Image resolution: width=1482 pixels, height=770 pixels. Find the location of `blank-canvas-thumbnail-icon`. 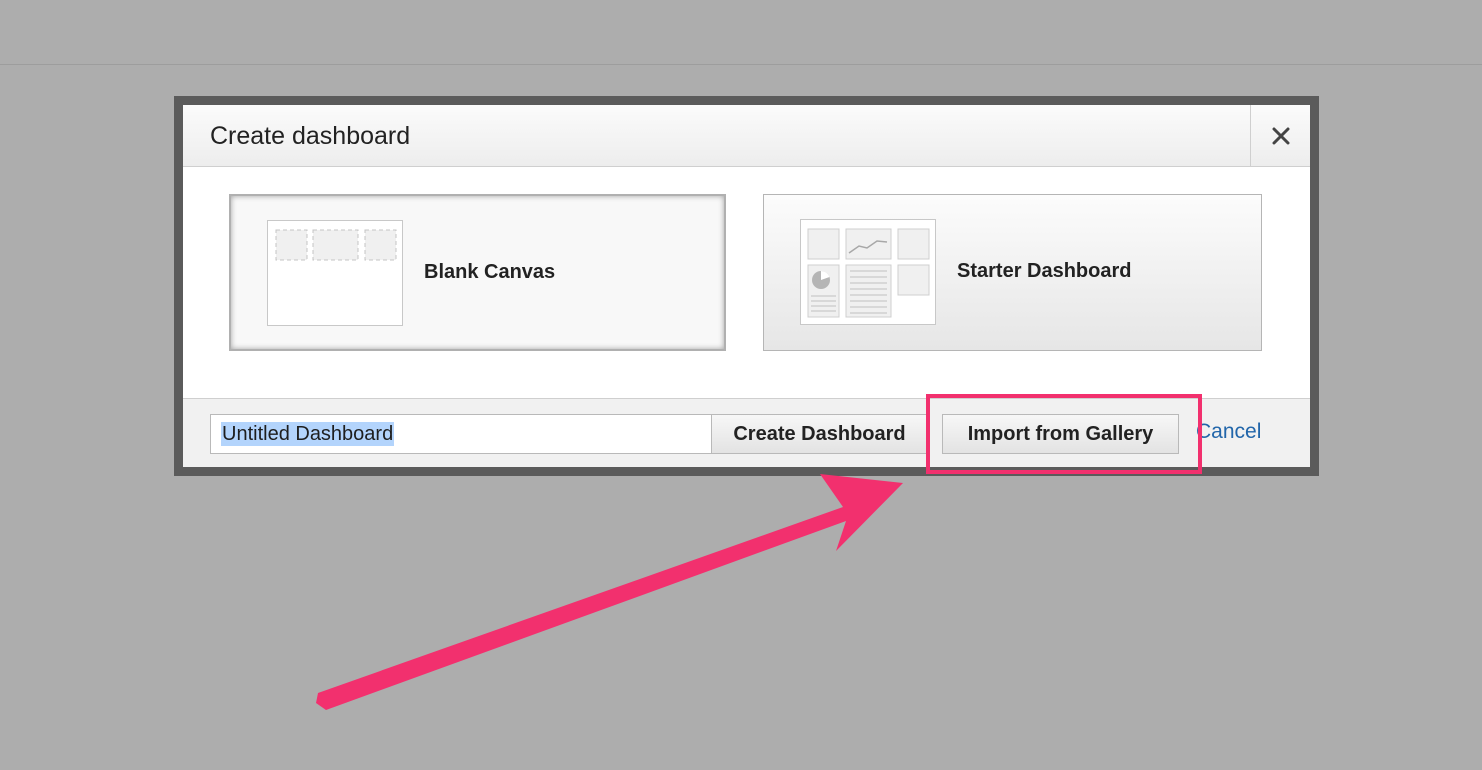

blank-canvas-thumbnail-icon is located at coordinates (335, 273).